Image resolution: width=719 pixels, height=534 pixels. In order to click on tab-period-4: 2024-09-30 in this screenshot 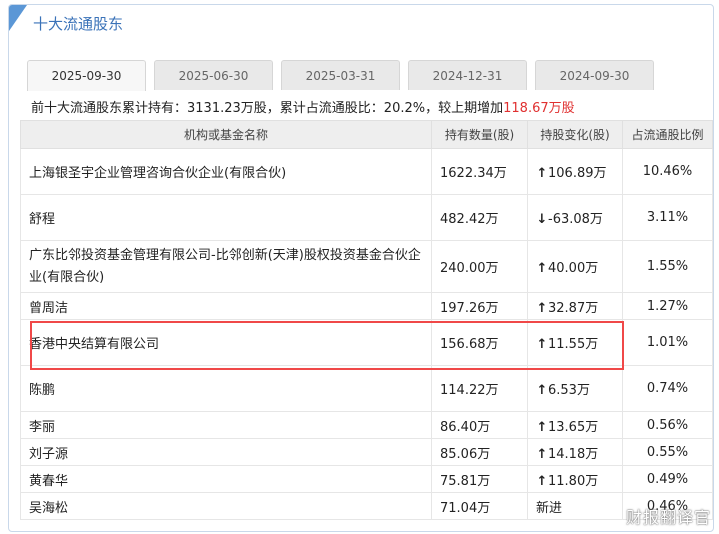, I will do `click(594, 75)`.